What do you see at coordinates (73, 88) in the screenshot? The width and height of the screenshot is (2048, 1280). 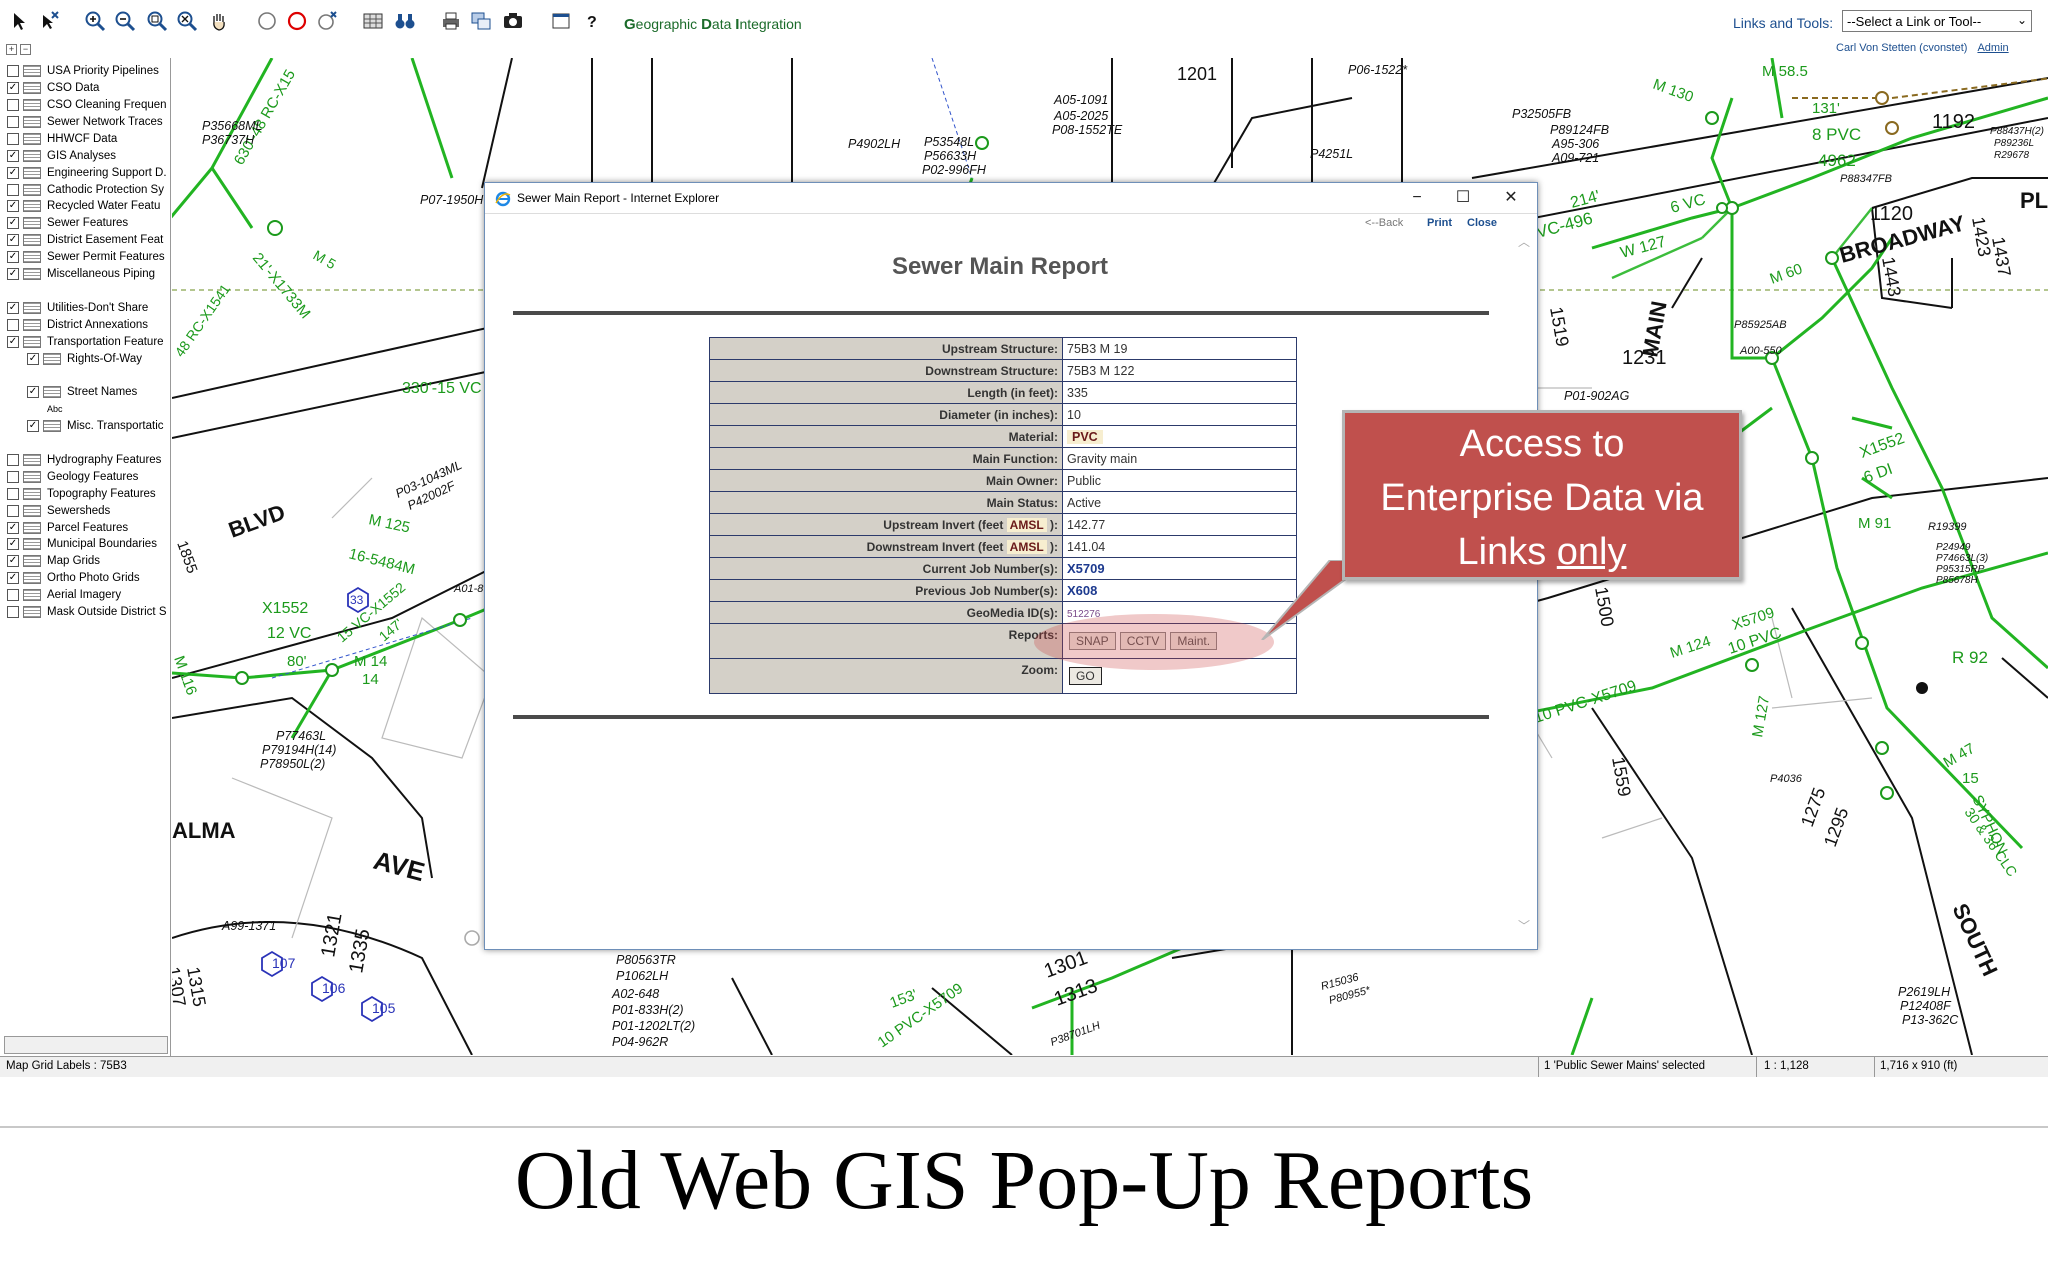 I see `layer-name: CSO Data` at bounding box center [73, 88].